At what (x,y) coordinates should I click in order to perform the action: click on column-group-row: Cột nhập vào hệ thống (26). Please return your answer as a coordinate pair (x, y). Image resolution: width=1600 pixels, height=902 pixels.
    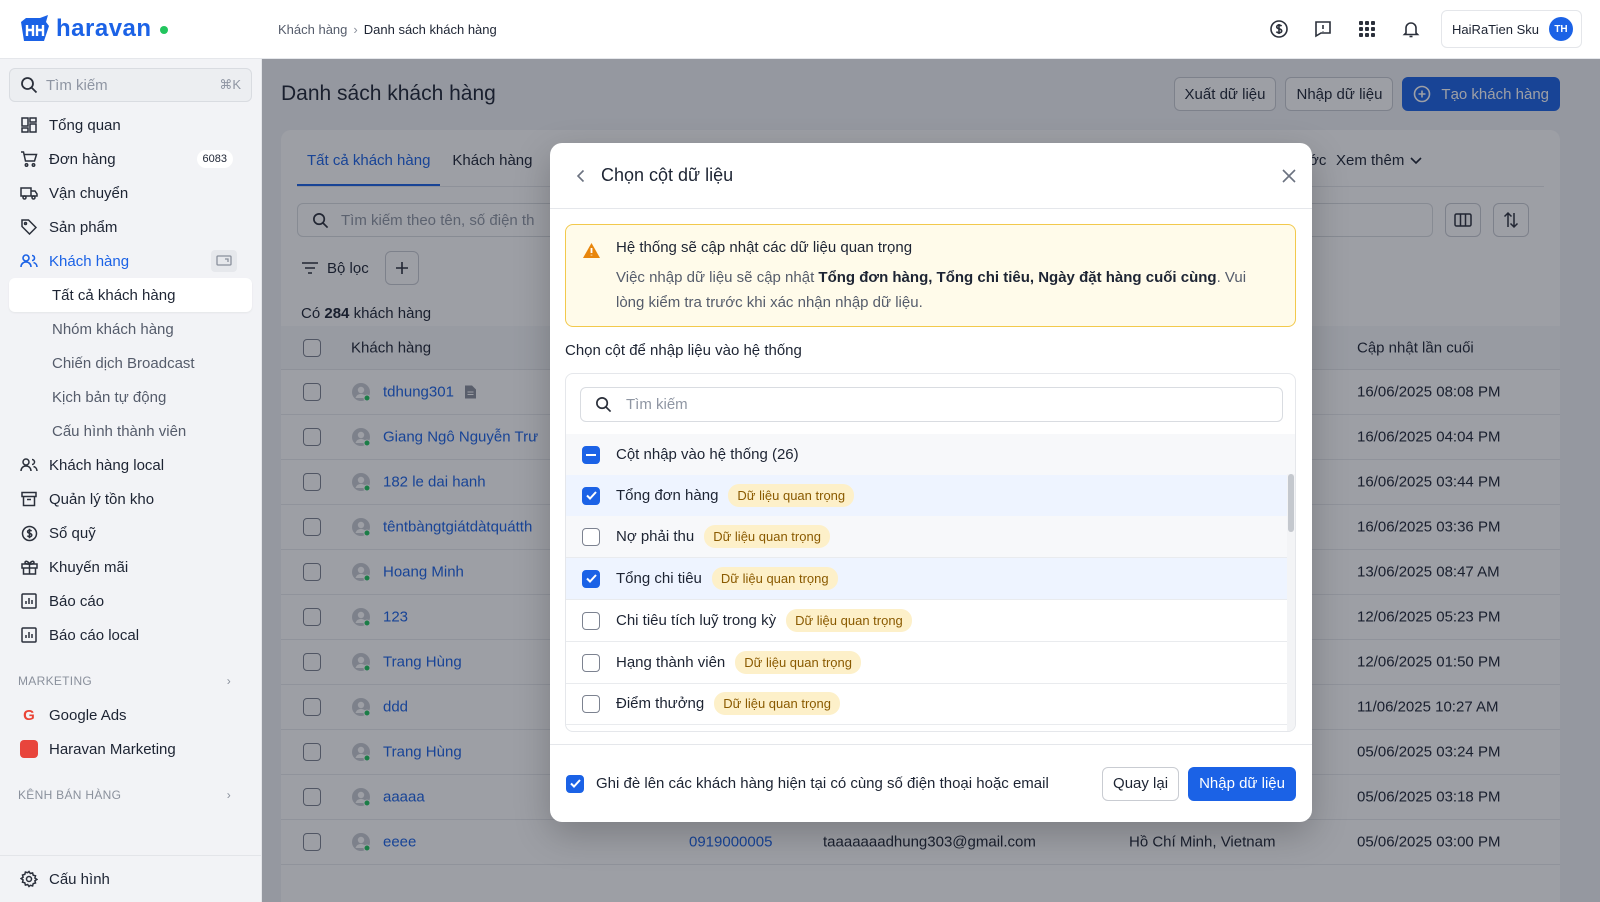
    Looking at the image, I should click on (930, 455).